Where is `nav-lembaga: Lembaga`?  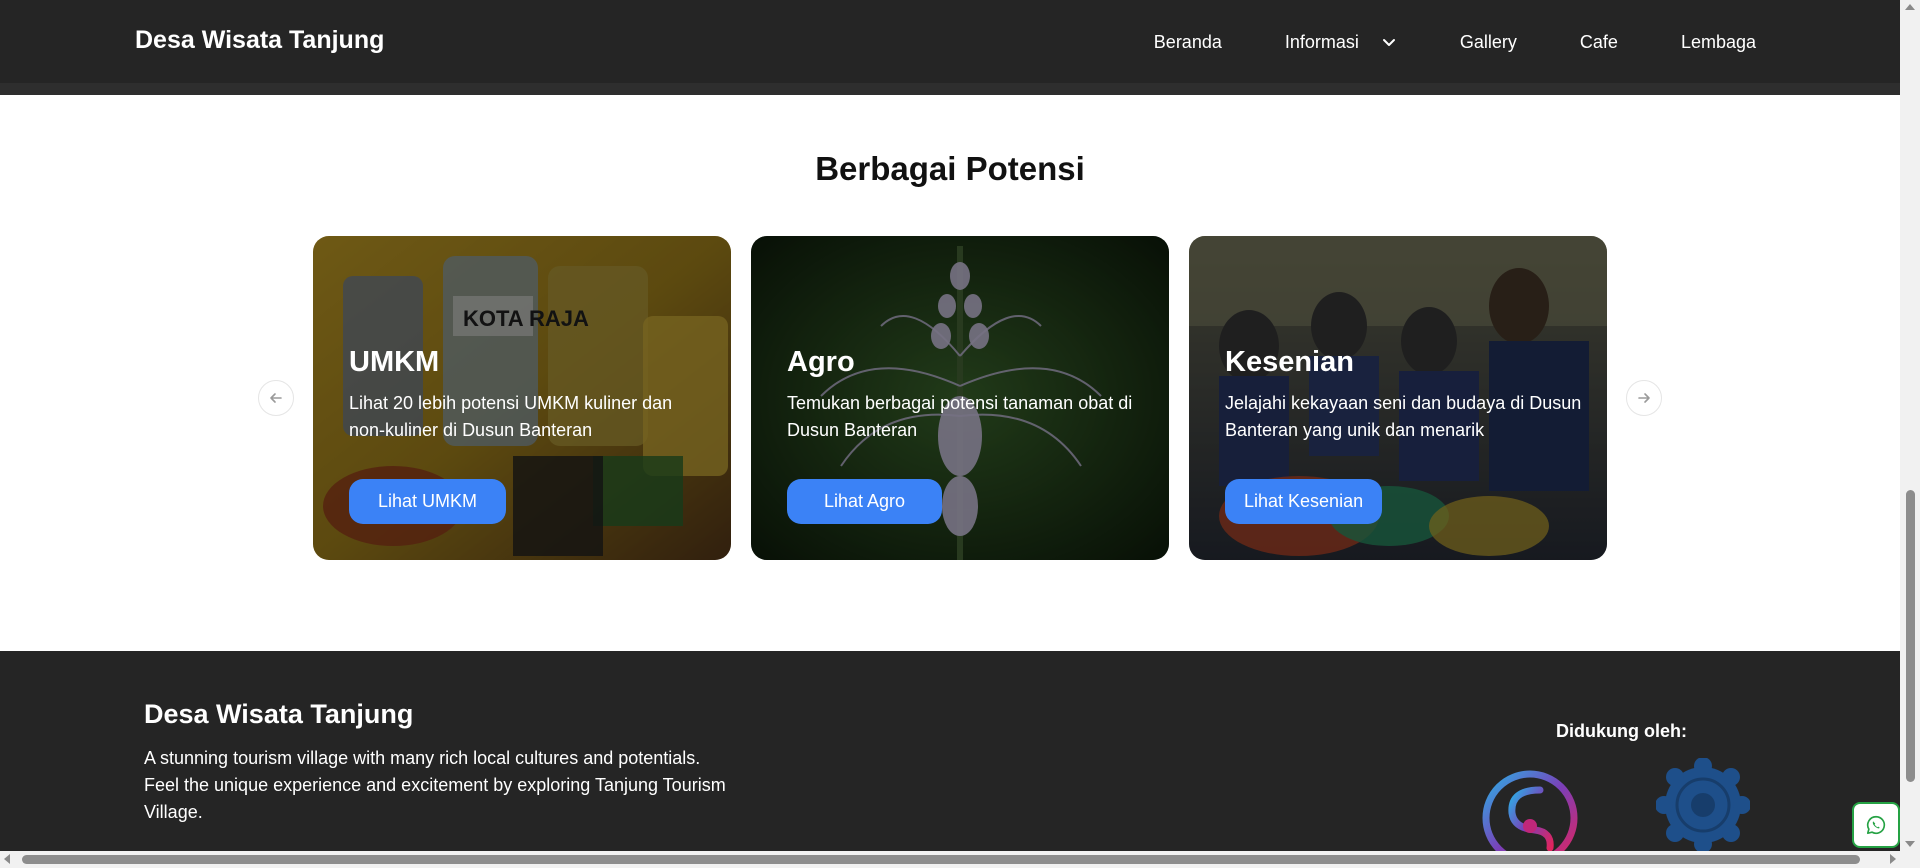
nav-lembaga: Lembaga is located at coordinates (1718, 42).